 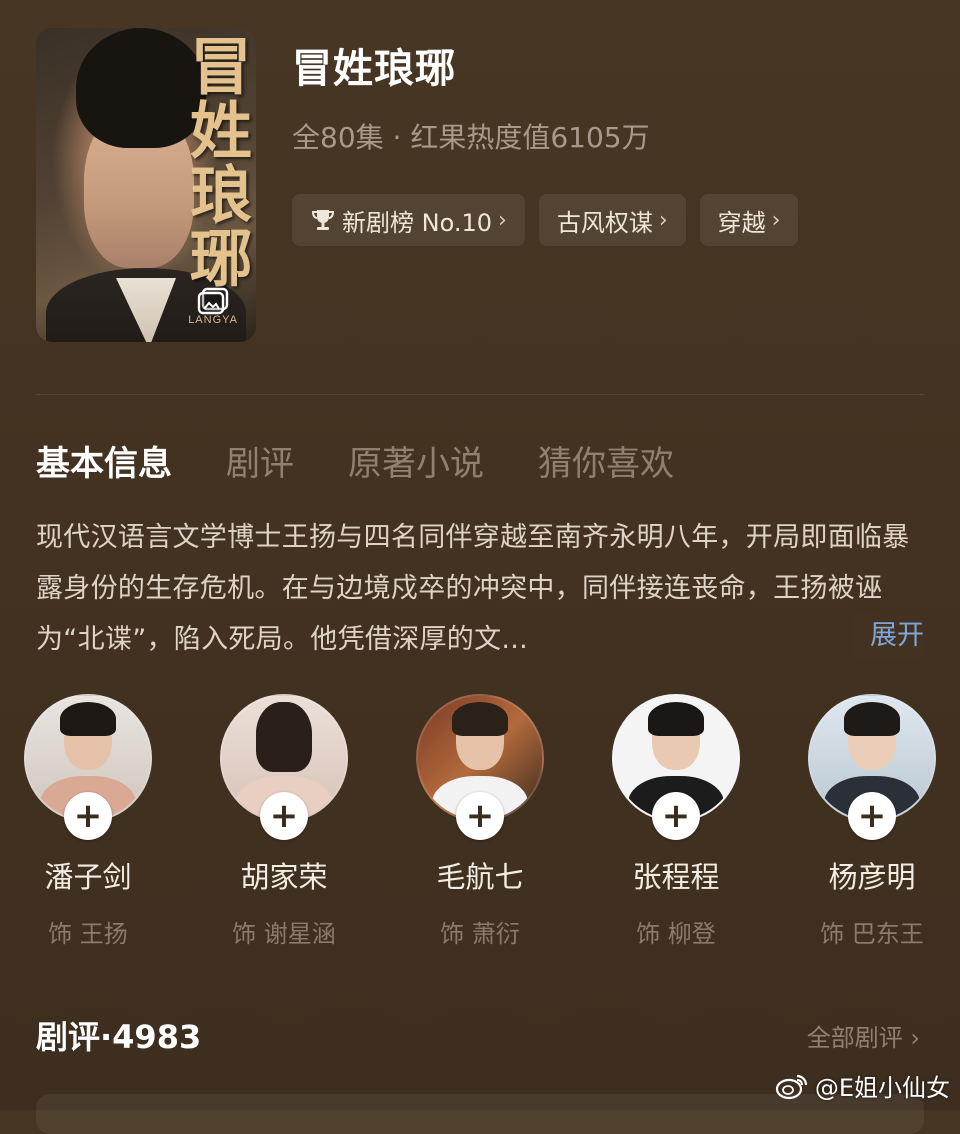 What do you see at coordinates (119, 1037) in the screenshot?
I see `reviews-heading: 剧评·4983` at bounding box center [119, 1037].